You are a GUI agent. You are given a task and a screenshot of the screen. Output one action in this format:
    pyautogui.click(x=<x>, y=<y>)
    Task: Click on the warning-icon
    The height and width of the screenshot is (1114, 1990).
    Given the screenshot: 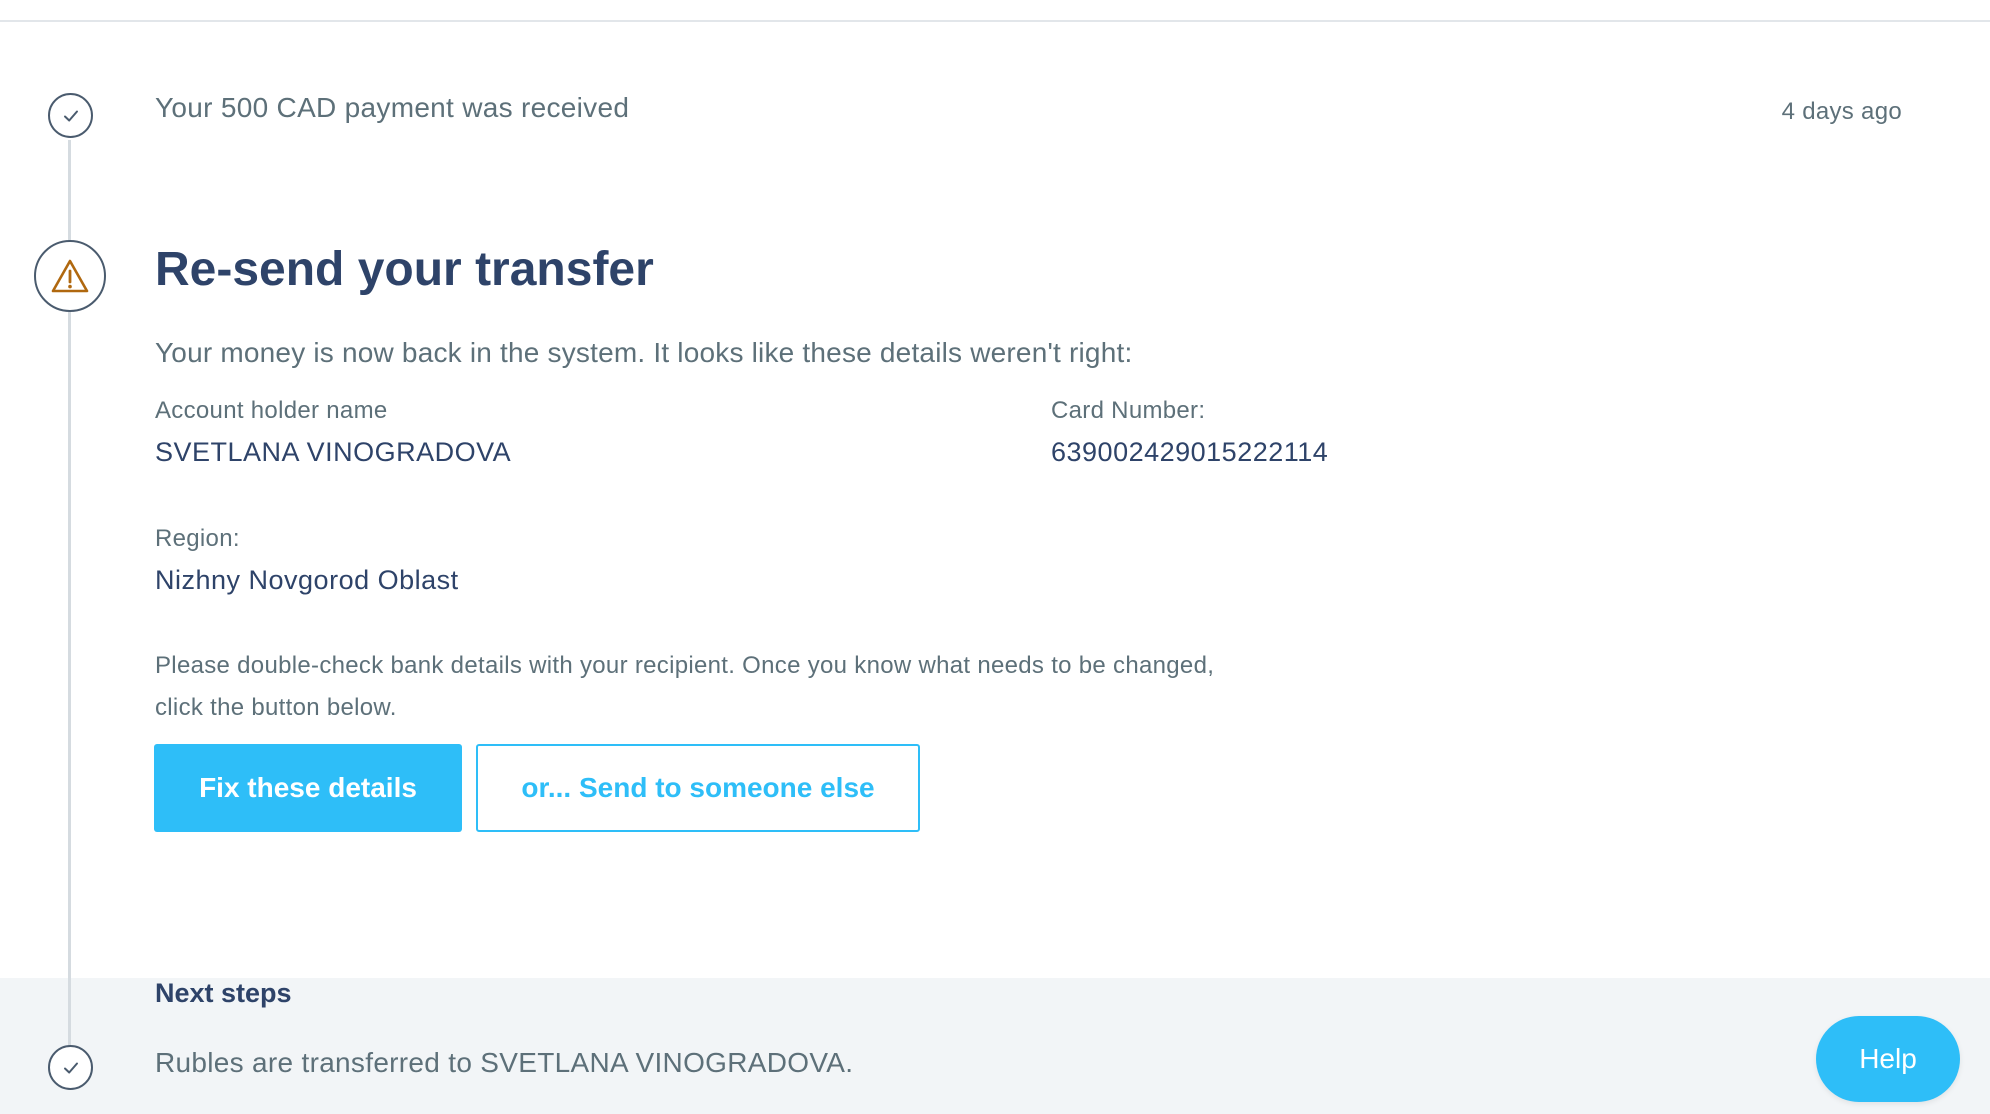 What is the action you would take?
    pyautogui.click(x=70, y=276)
    